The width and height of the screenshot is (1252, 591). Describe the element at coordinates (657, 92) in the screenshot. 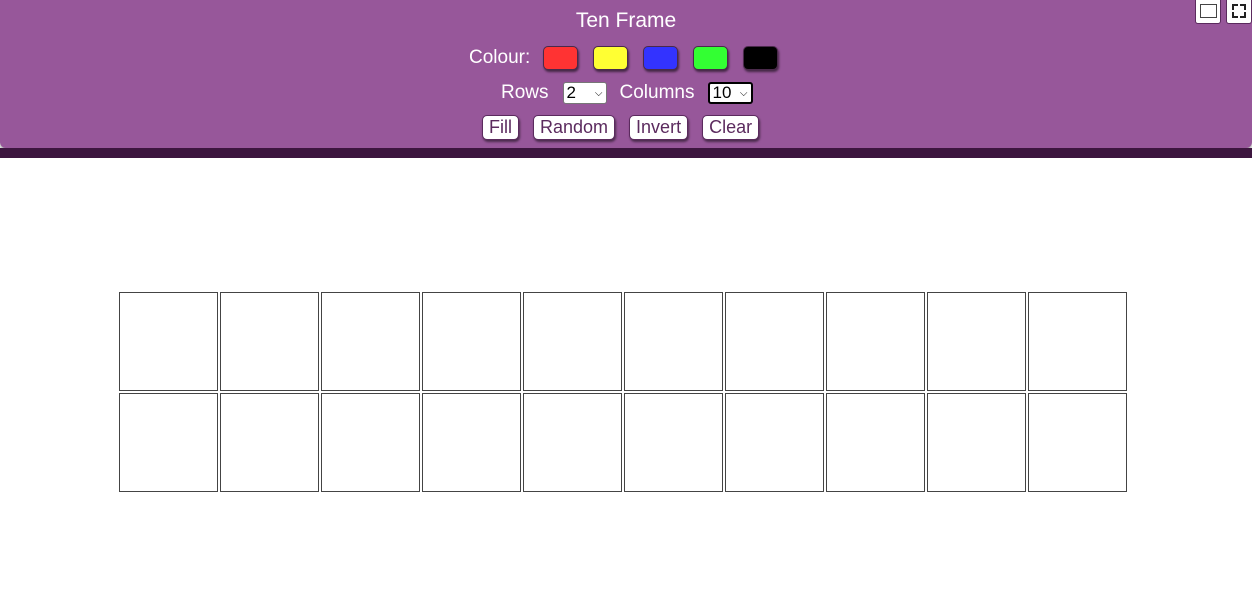

I see `columns-label: Columns` at that location.